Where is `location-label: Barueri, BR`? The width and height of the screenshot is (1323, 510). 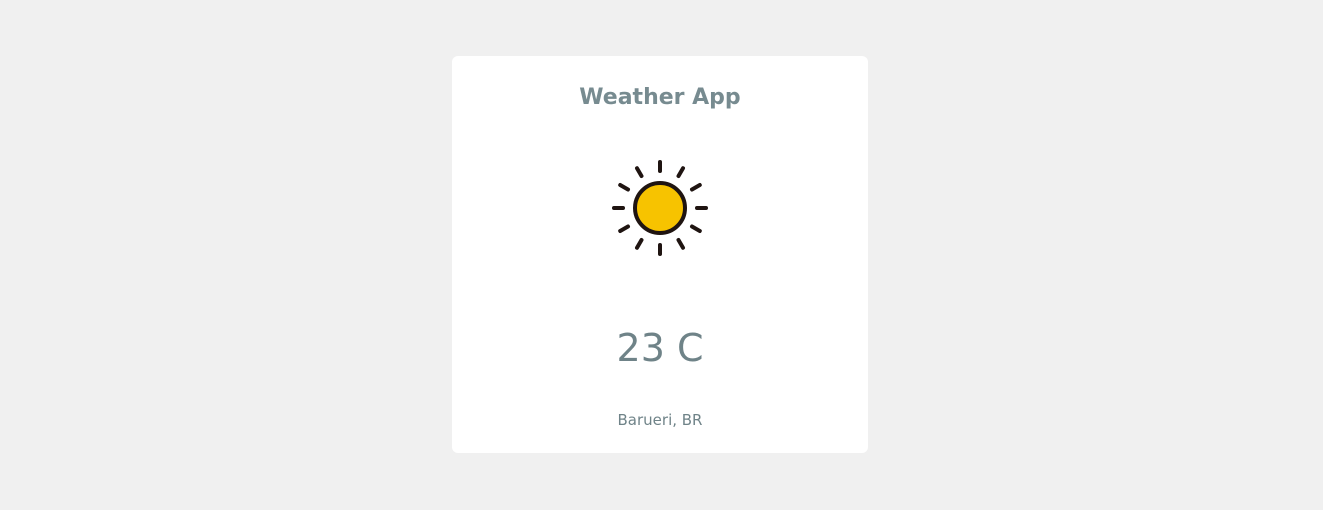
location-label: Barueri, BR is located at coordinates (660, 420).